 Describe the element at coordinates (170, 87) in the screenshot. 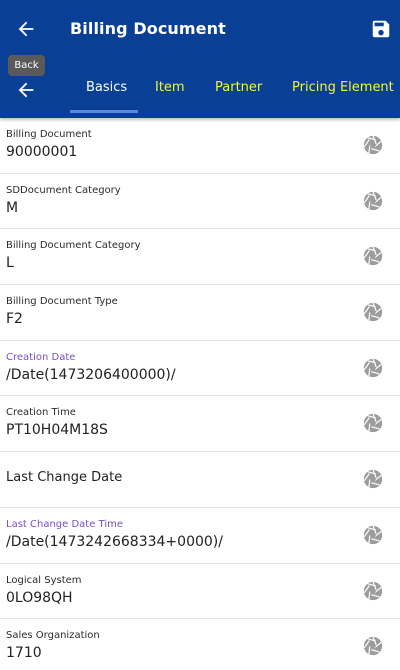

I see `tab-item: Item` at that location.